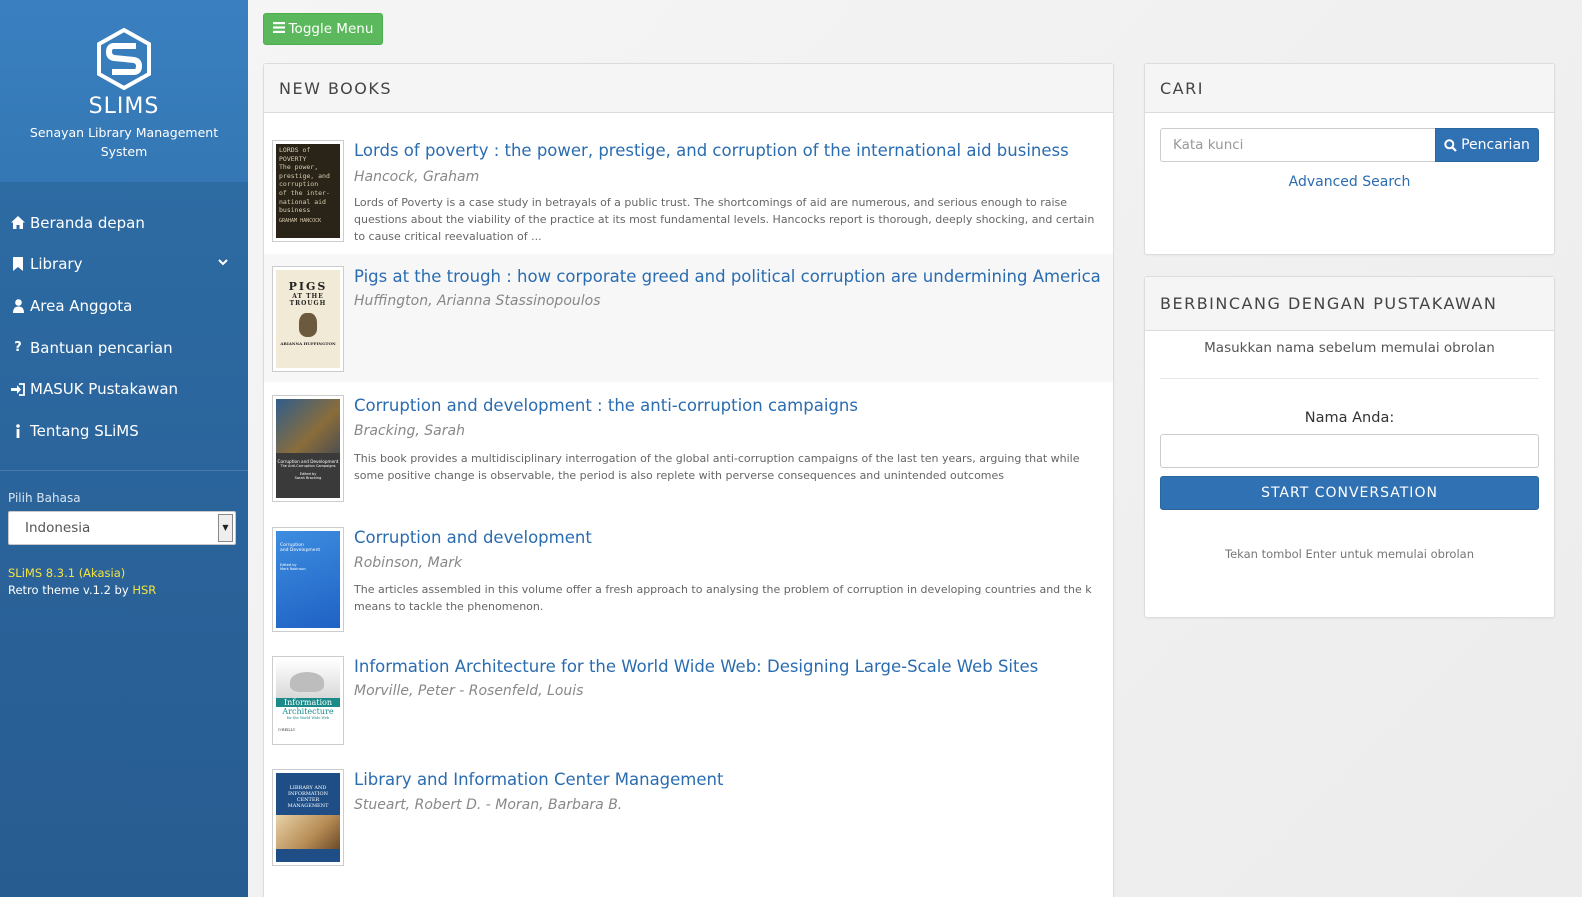  Describe the element at coordinates (300, 220) in the screenshot. I see `cover-text: GRAHAM HANCOCK` at that location.